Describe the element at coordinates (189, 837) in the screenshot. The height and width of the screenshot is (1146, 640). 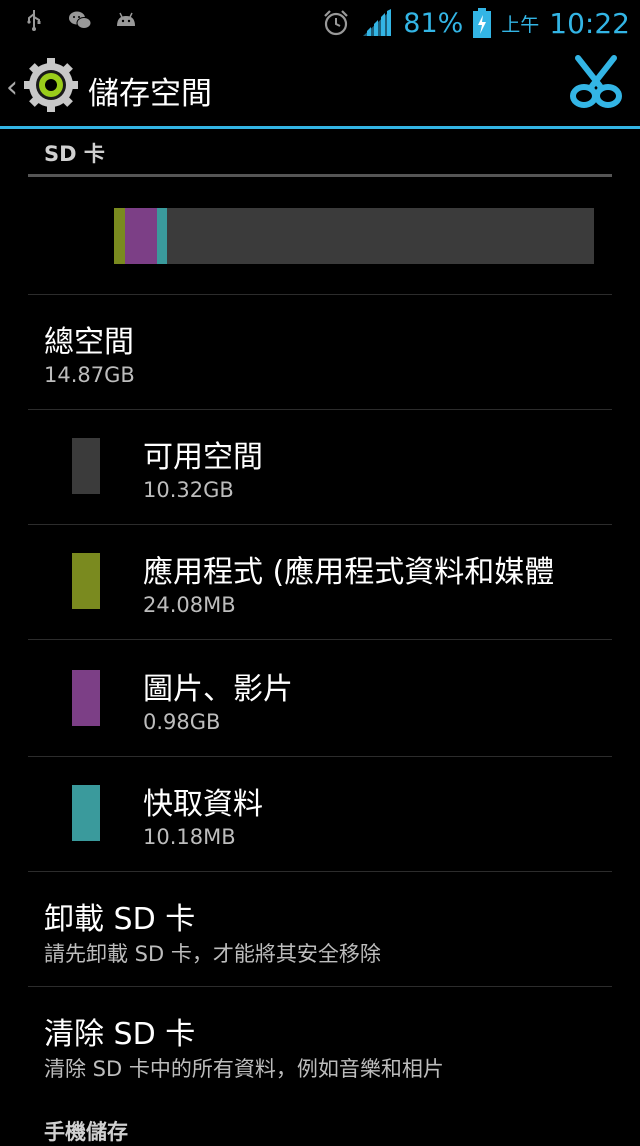
I see `storage-item-value: 10.18MB` at that location.